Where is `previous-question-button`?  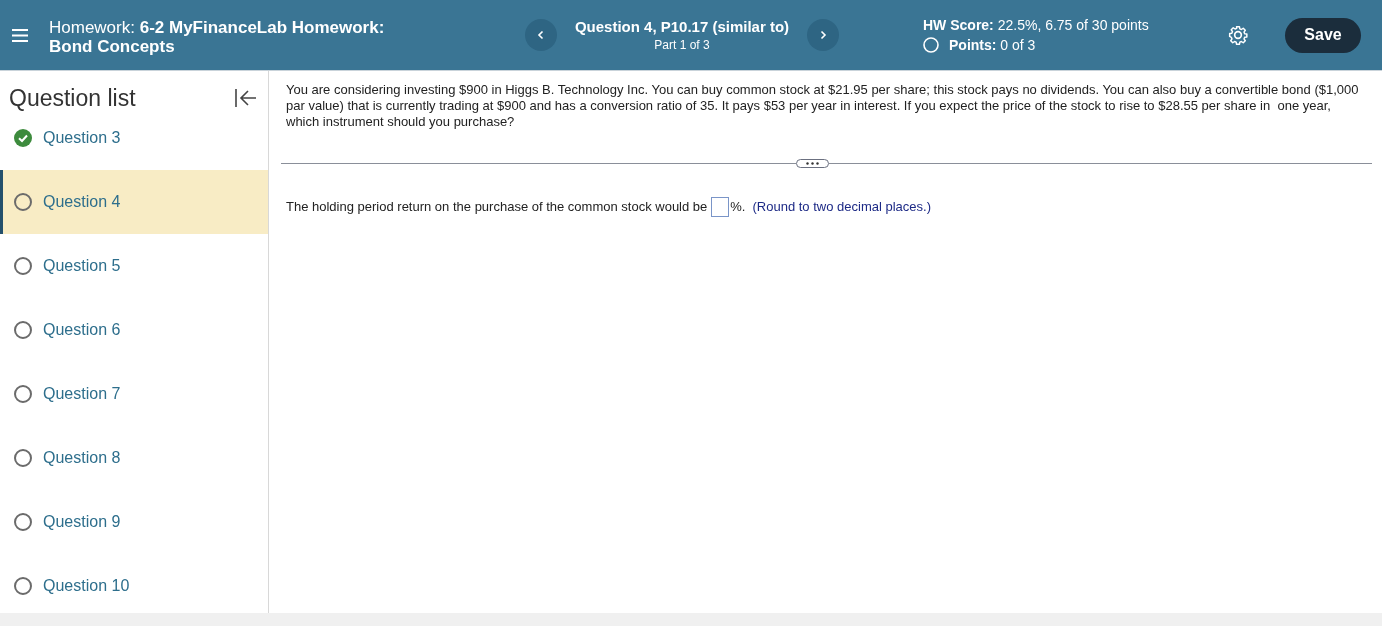
previous-question-button is located at coordinates (541, 35).